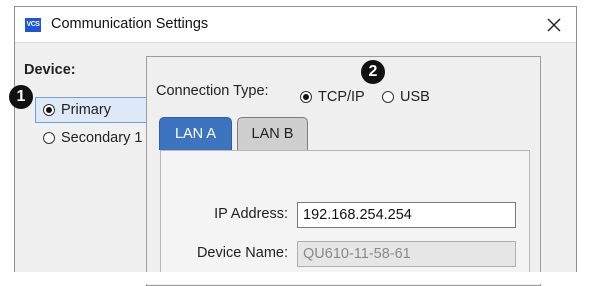 The height and width of the screenshot is (286, 592). What do you see at coordinates (86, 110) in the screenshot?
I see `device-option-label: Primary` at bounding box center [86, 110].